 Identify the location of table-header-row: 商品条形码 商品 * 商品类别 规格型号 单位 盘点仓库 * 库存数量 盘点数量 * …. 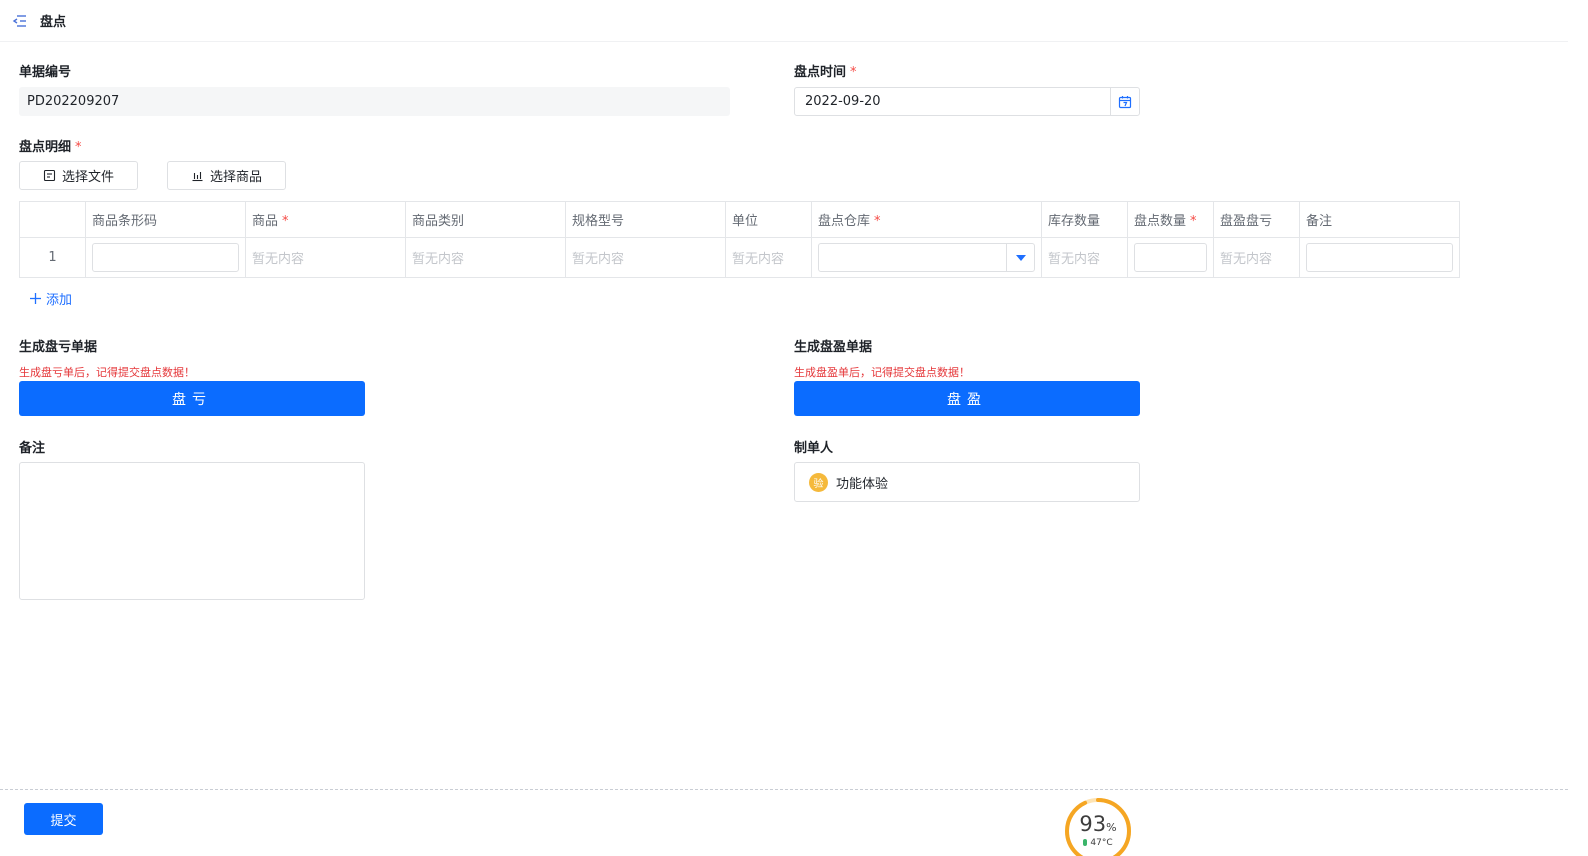
(739, 219).